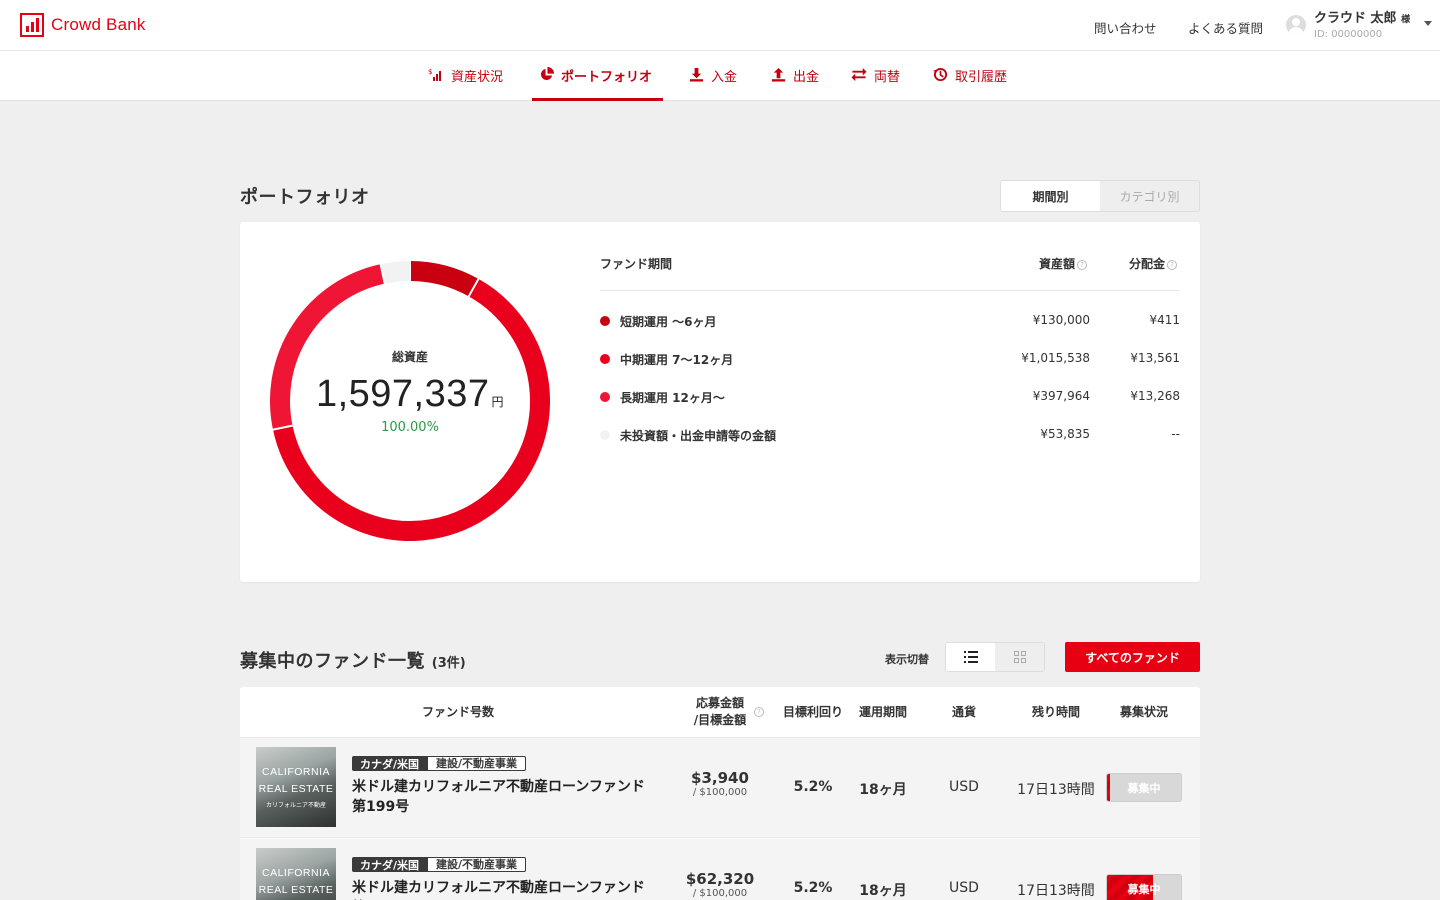 The image size is (1440, 900). Describe the element at coordinates (696, 76) in the screenshot. I see `download-icon` at that location.